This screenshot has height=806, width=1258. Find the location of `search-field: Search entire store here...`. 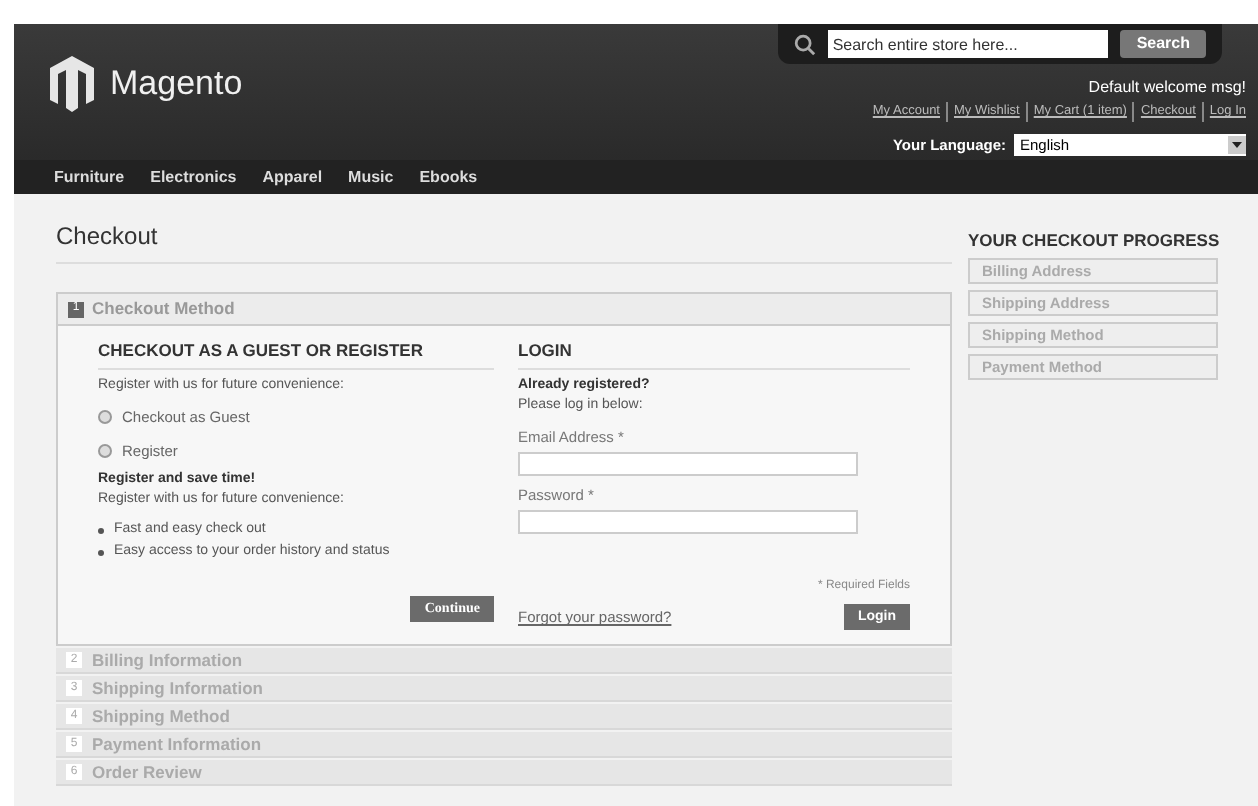

search-field: Search entire store here... is located at coordinates (968, 44).